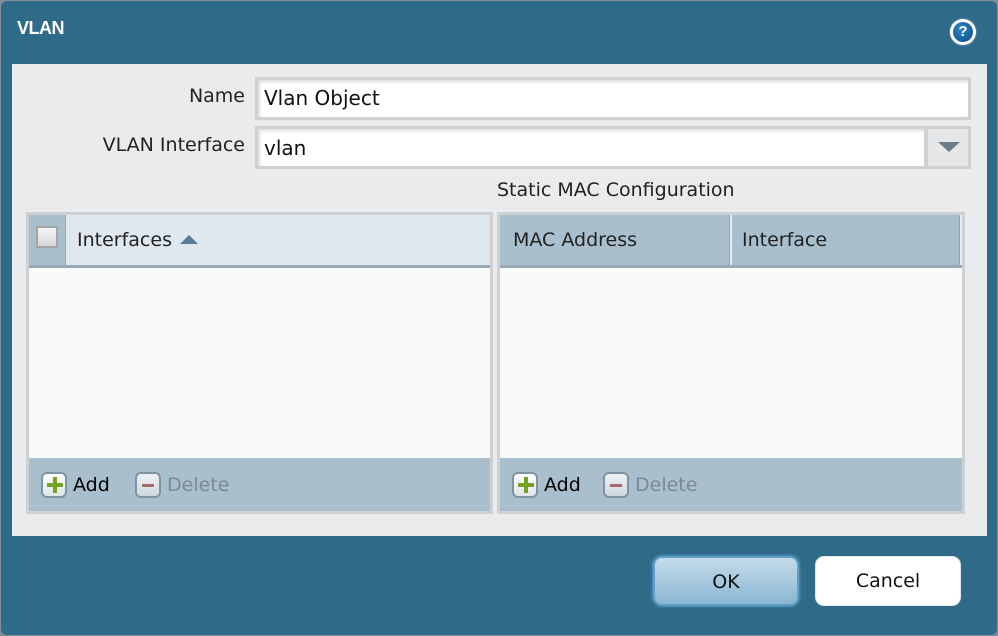 The width and height of the screenshot is (998, 636). What do you see at coordinates (591, 147) in the screenshot?
I see `vlan-interface-select: vlan` at bounding box center [591, 147].